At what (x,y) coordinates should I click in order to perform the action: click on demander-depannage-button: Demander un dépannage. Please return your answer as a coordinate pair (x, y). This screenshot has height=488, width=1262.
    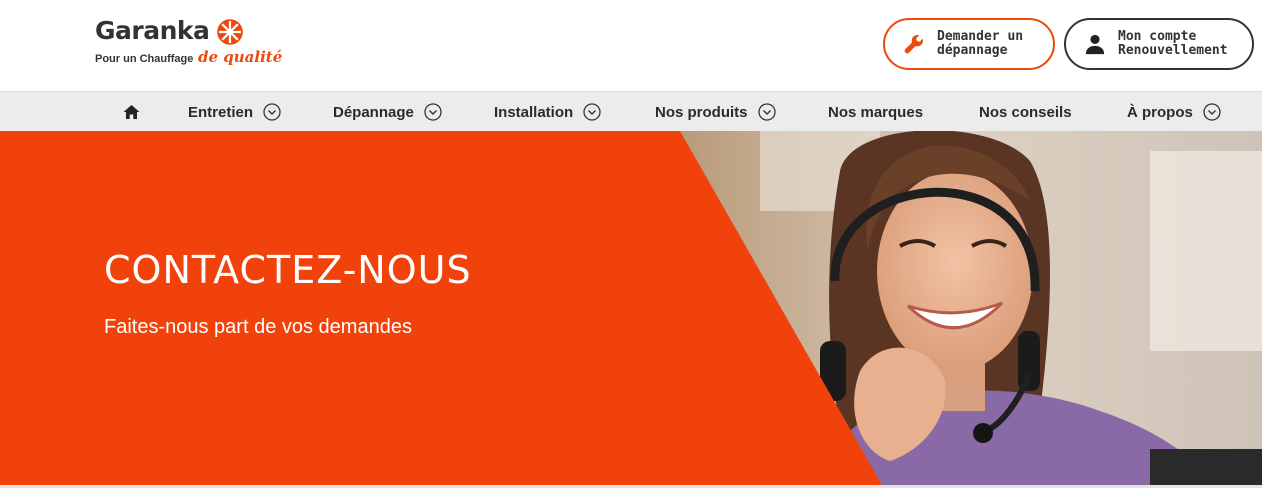
    Looking at the image, I should click on (969, 44).